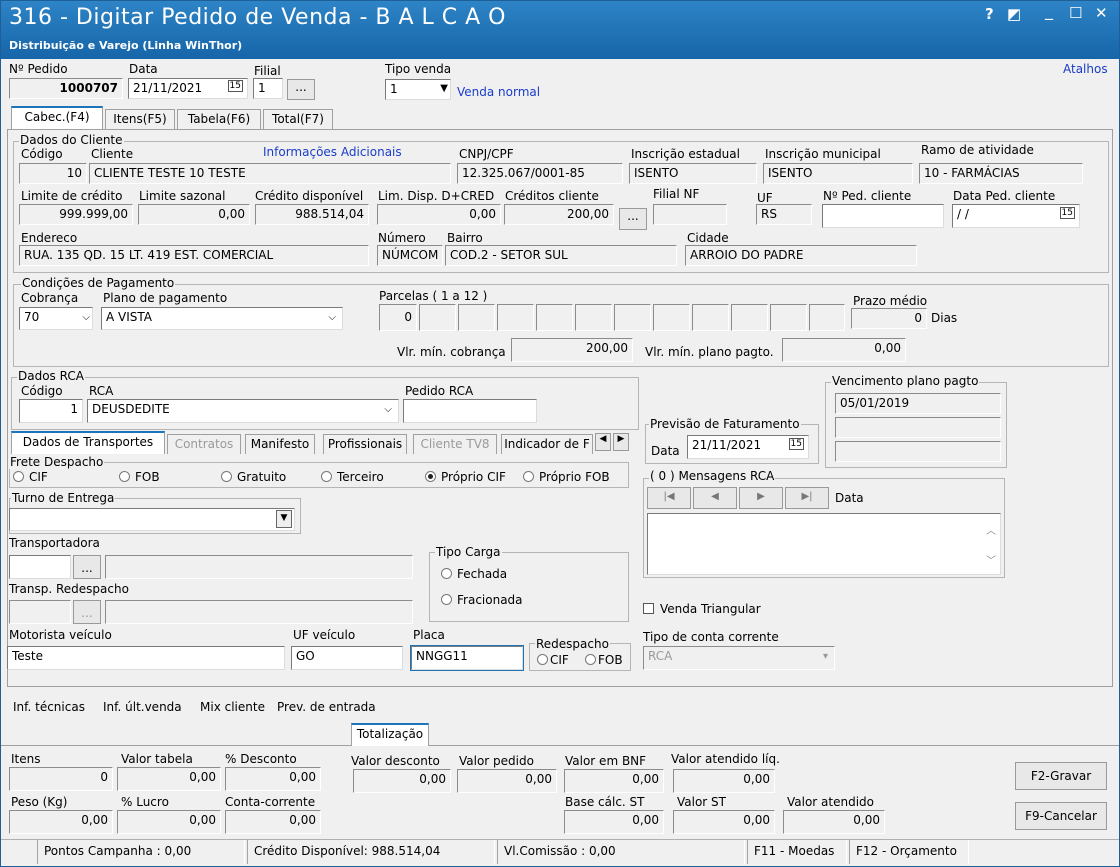 Image resolution: width=1120 pixels, height=867 pixels. What do you see at coordinates (1075, 13) in the screenshot?
I see `maximize-icon: ☐` at bounding box center [1075, 13].